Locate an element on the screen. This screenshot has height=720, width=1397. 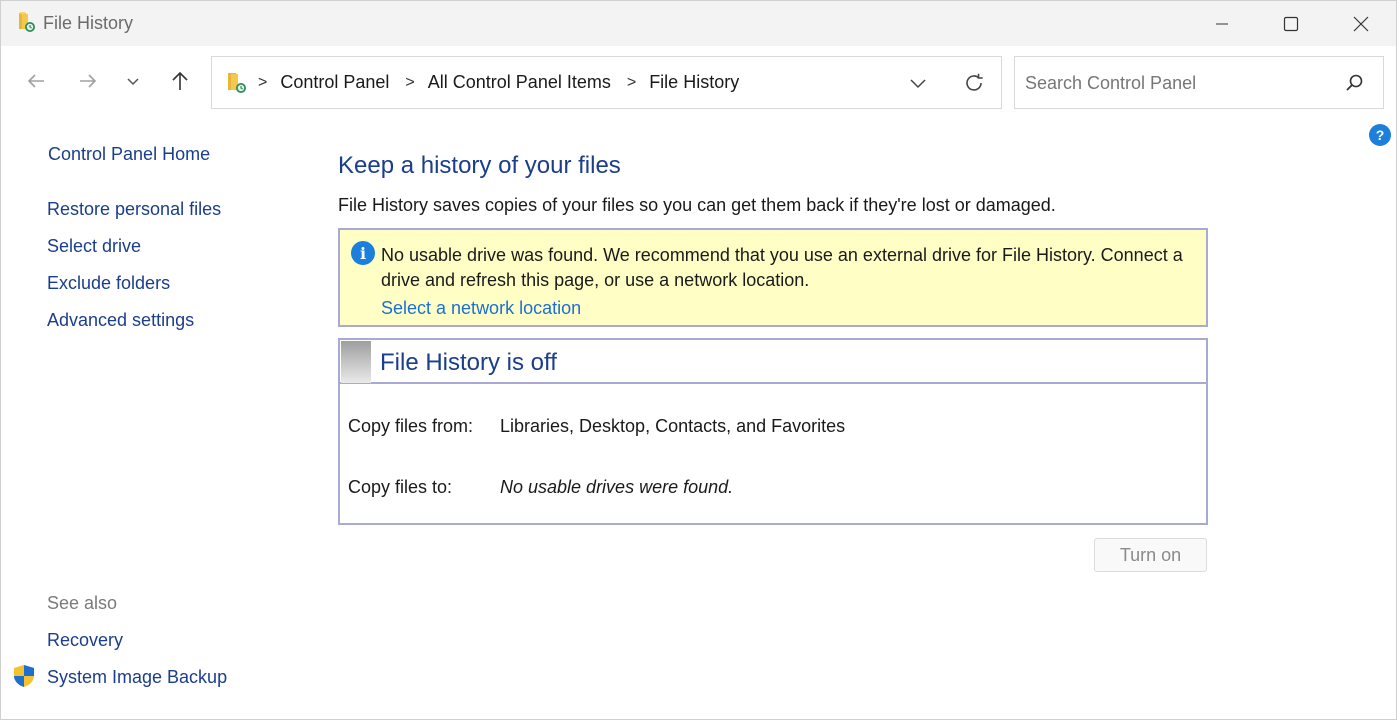
sidebar-item-control-panel-home: Control Panel Home is located at coordinates (129, 154).